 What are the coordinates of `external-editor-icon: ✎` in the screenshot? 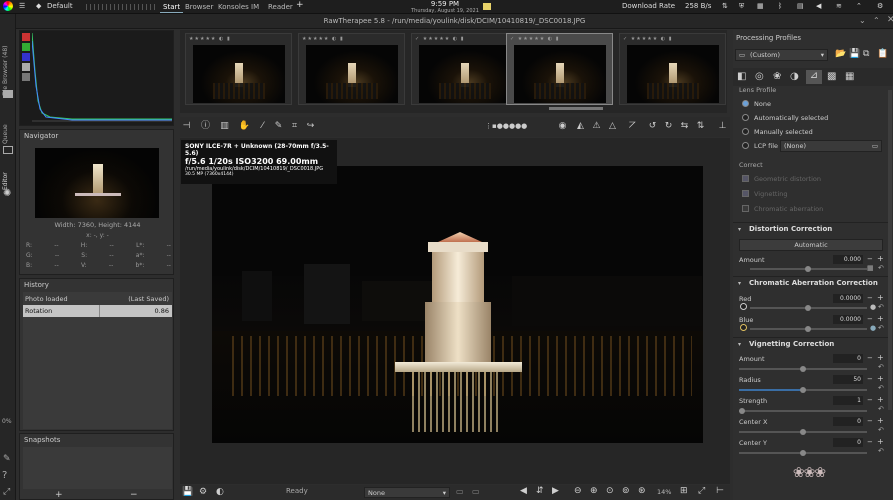 It's located at (7, 459).